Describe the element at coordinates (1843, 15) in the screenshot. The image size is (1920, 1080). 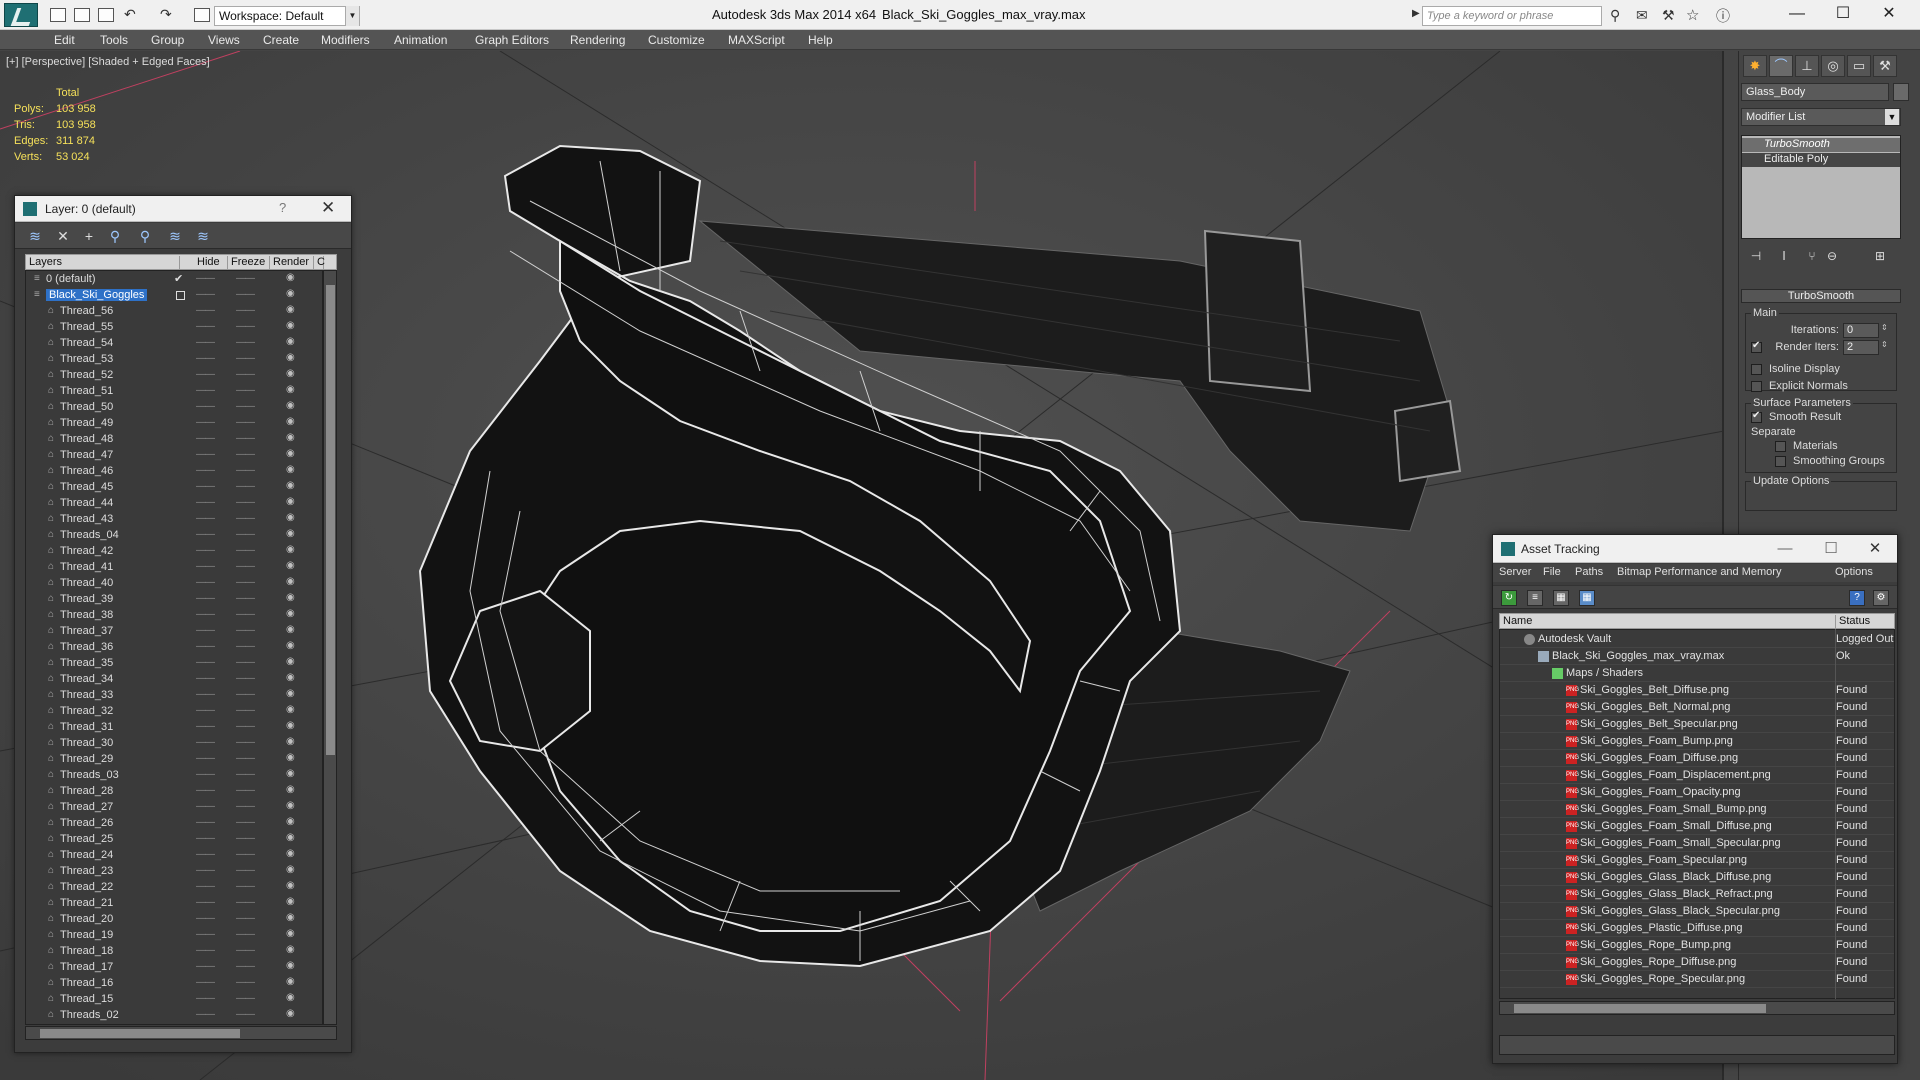
I see `maximize-button: ☐` at that location.